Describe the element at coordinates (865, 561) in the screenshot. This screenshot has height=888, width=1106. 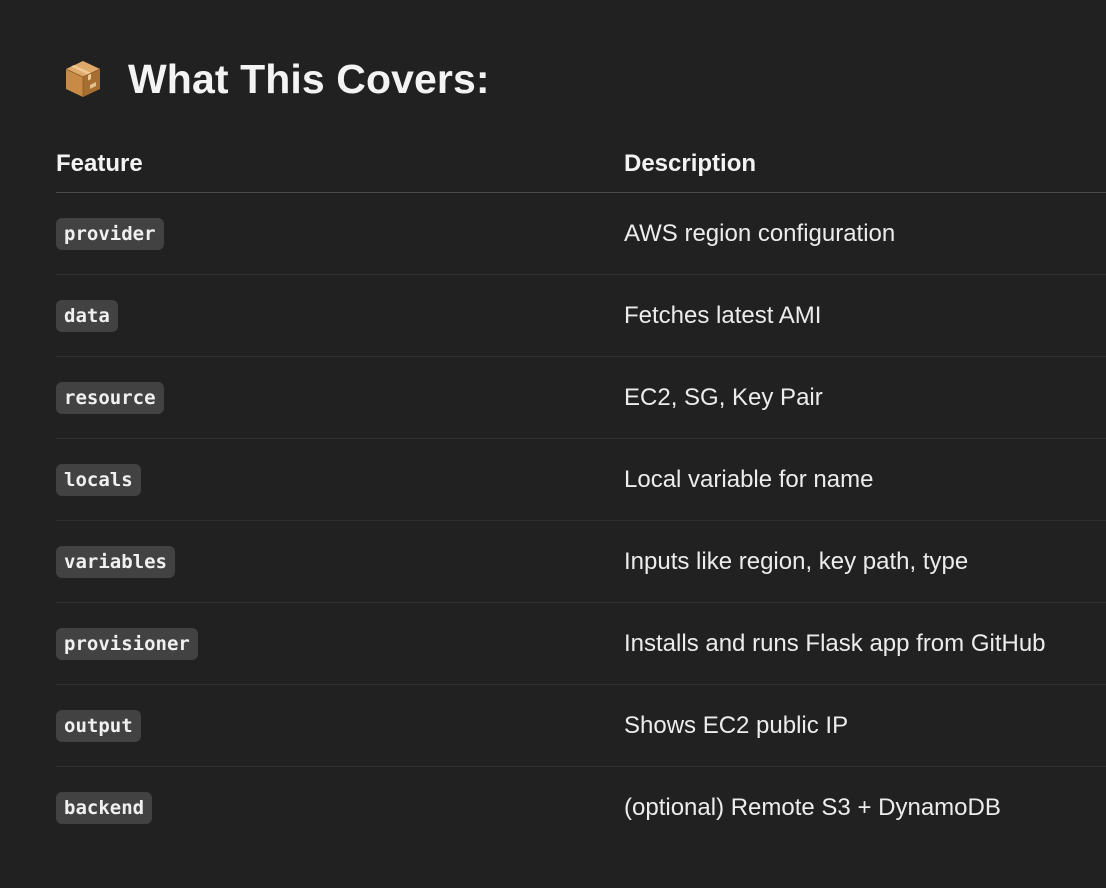
I see `description-cell: Inputs like region, key path, type` at that location.